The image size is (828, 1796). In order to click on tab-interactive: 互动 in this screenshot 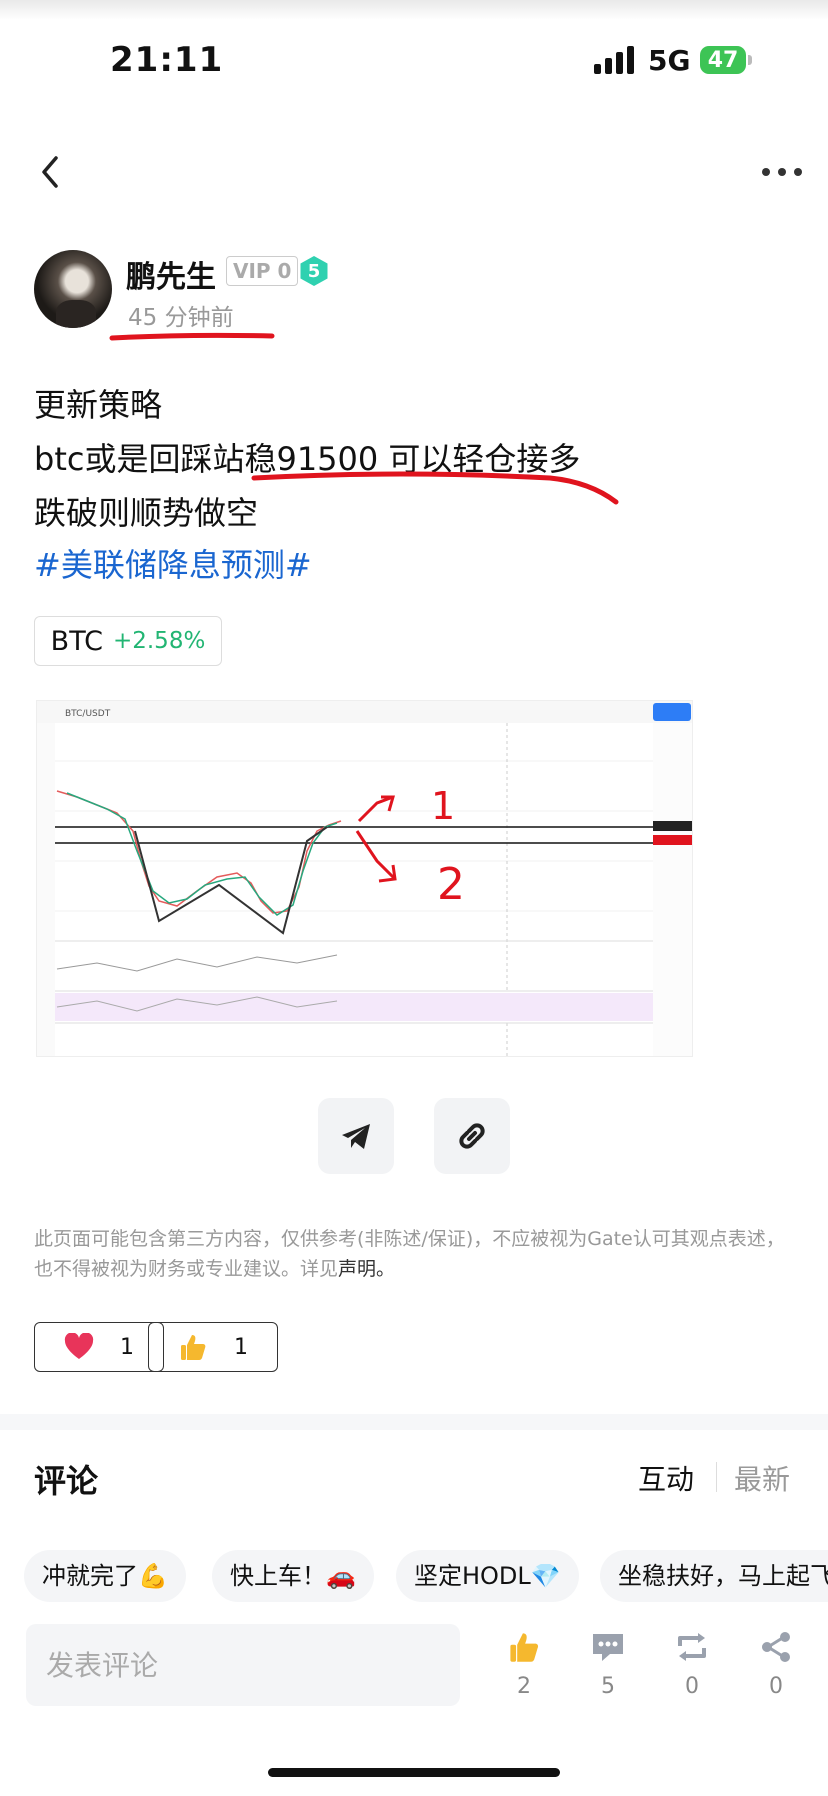, I will do `click(666, 1478)`.